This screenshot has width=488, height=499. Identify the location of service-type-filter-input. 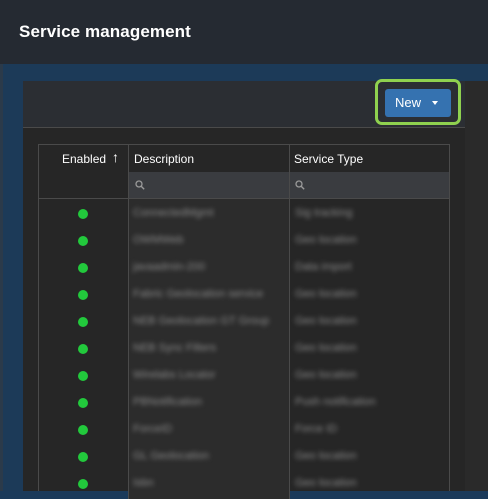
(369, 185).